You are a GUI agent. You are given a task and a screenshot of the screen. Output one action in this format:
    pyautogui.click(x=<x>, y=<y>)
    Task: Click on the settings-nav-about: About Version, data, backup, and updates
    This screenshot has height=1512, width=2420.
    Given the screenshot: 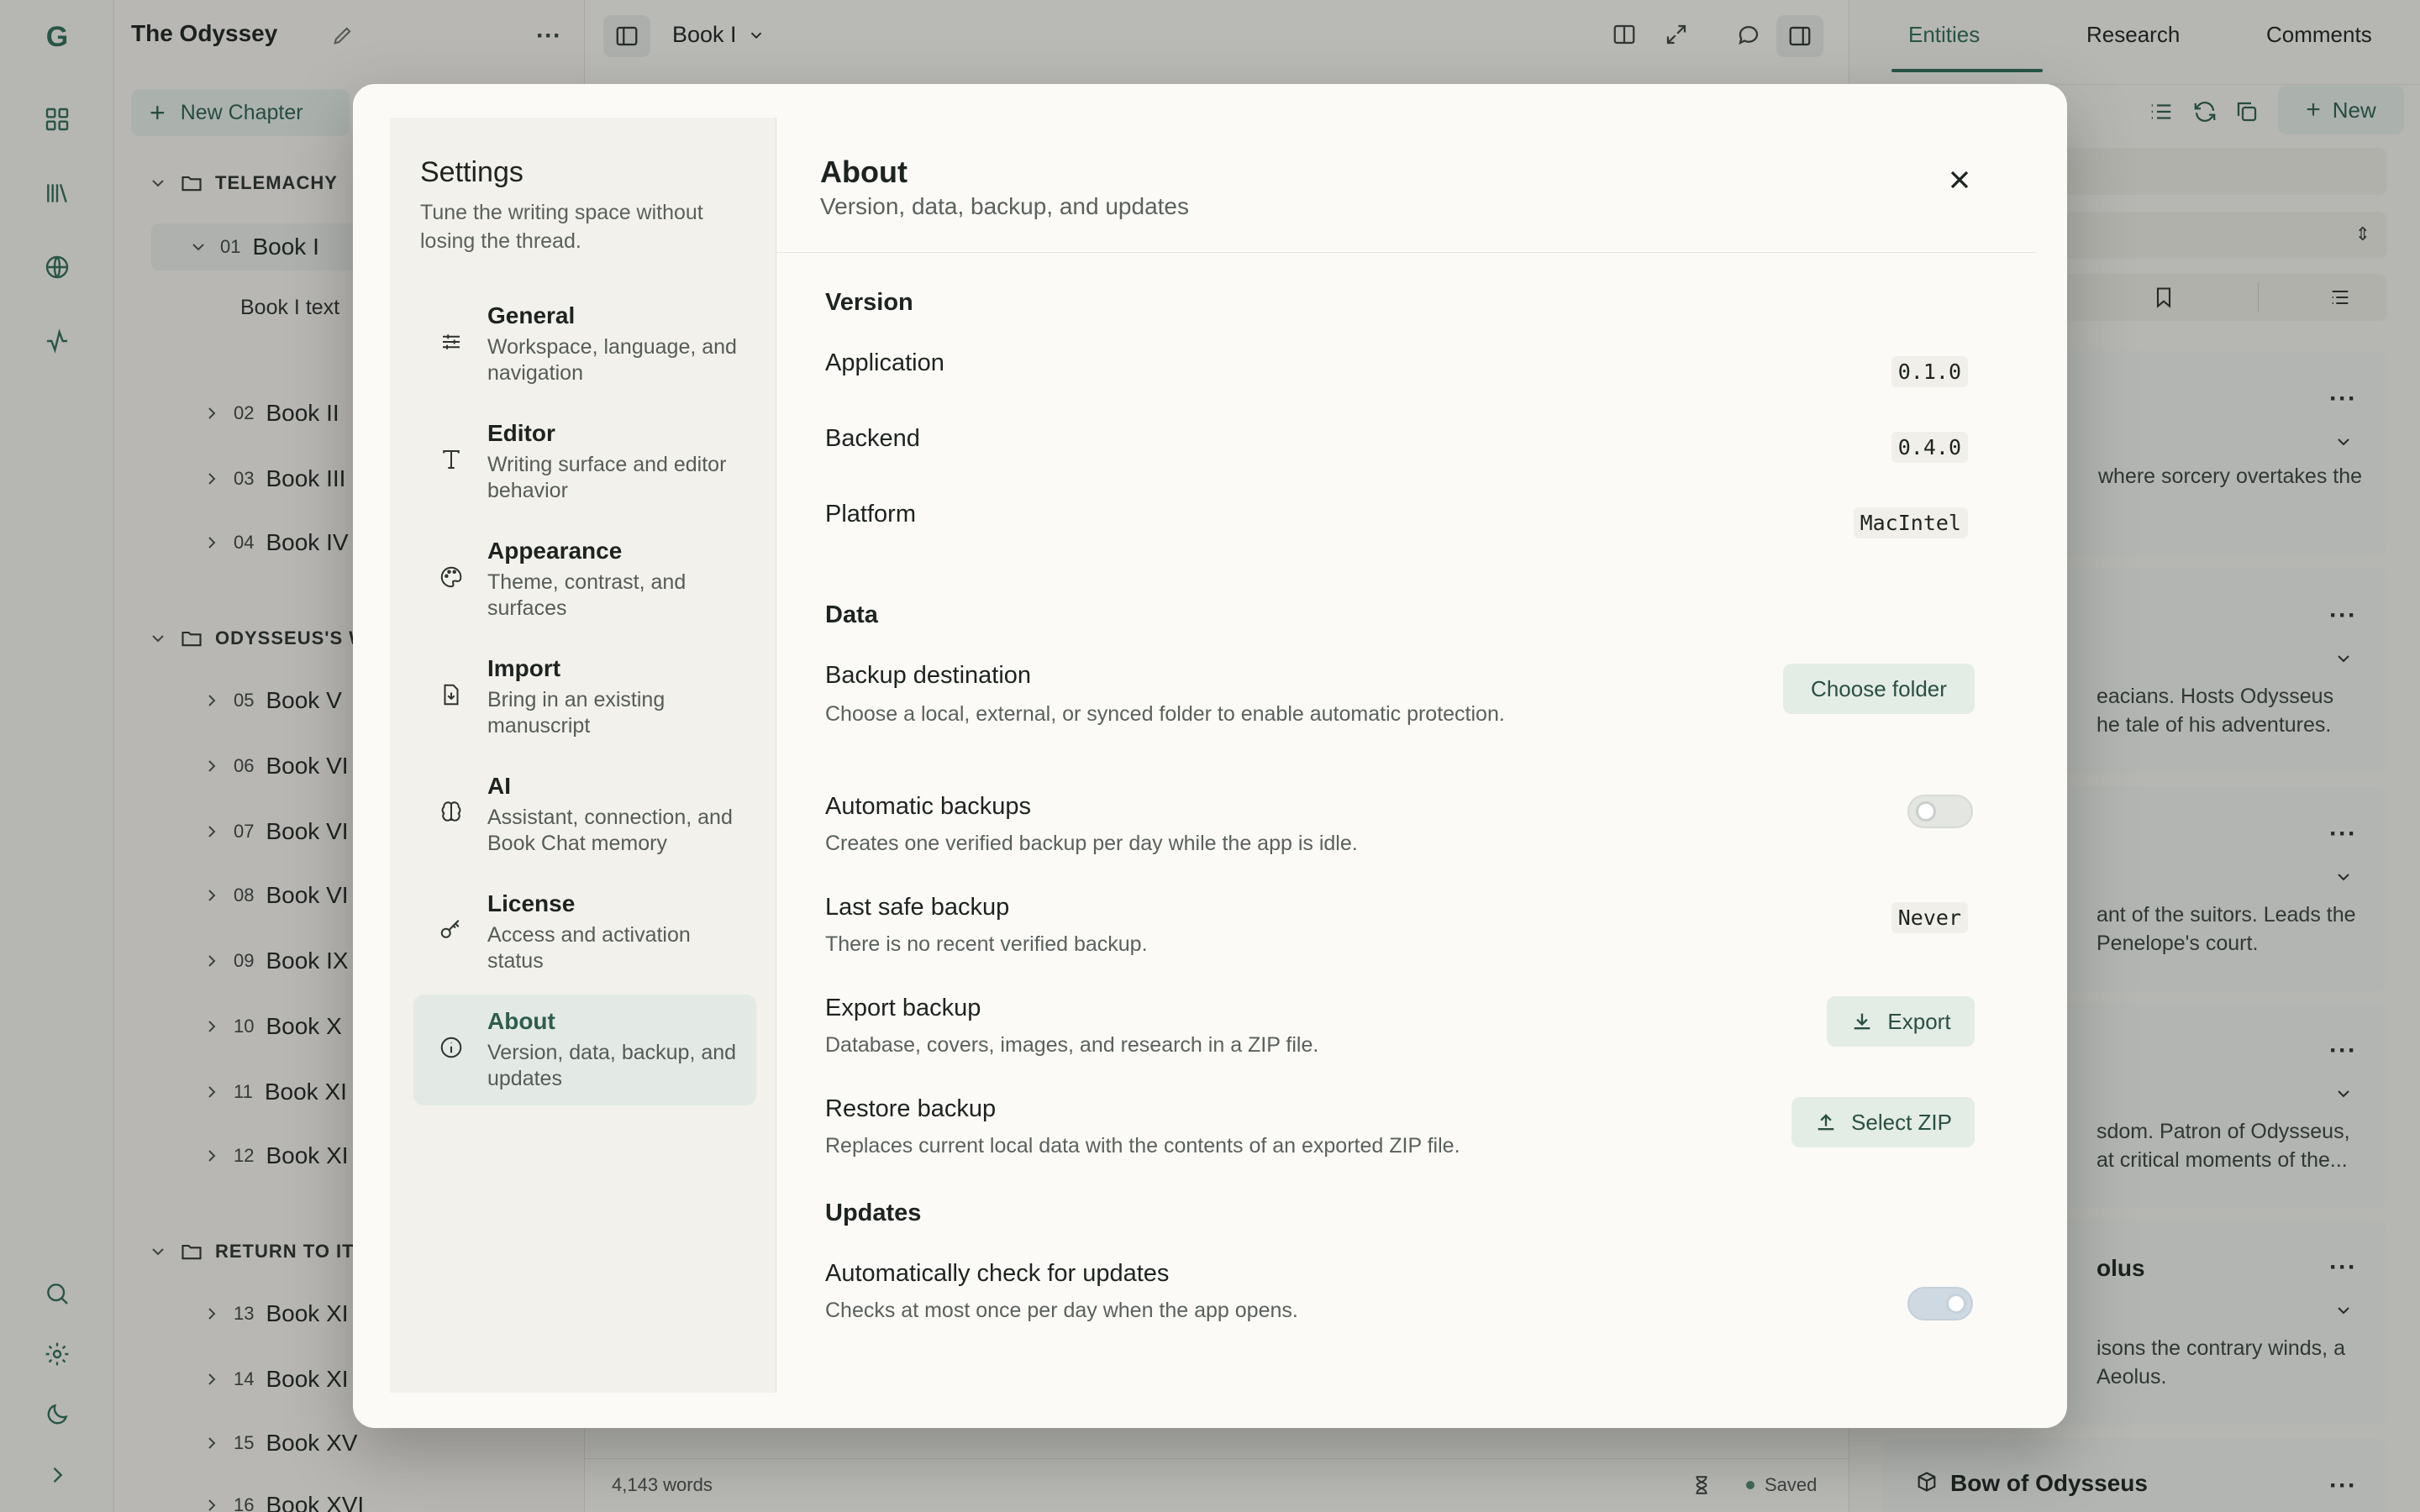 What is the action you would take?
    pyautogui.click(x=584, y=1050)
    